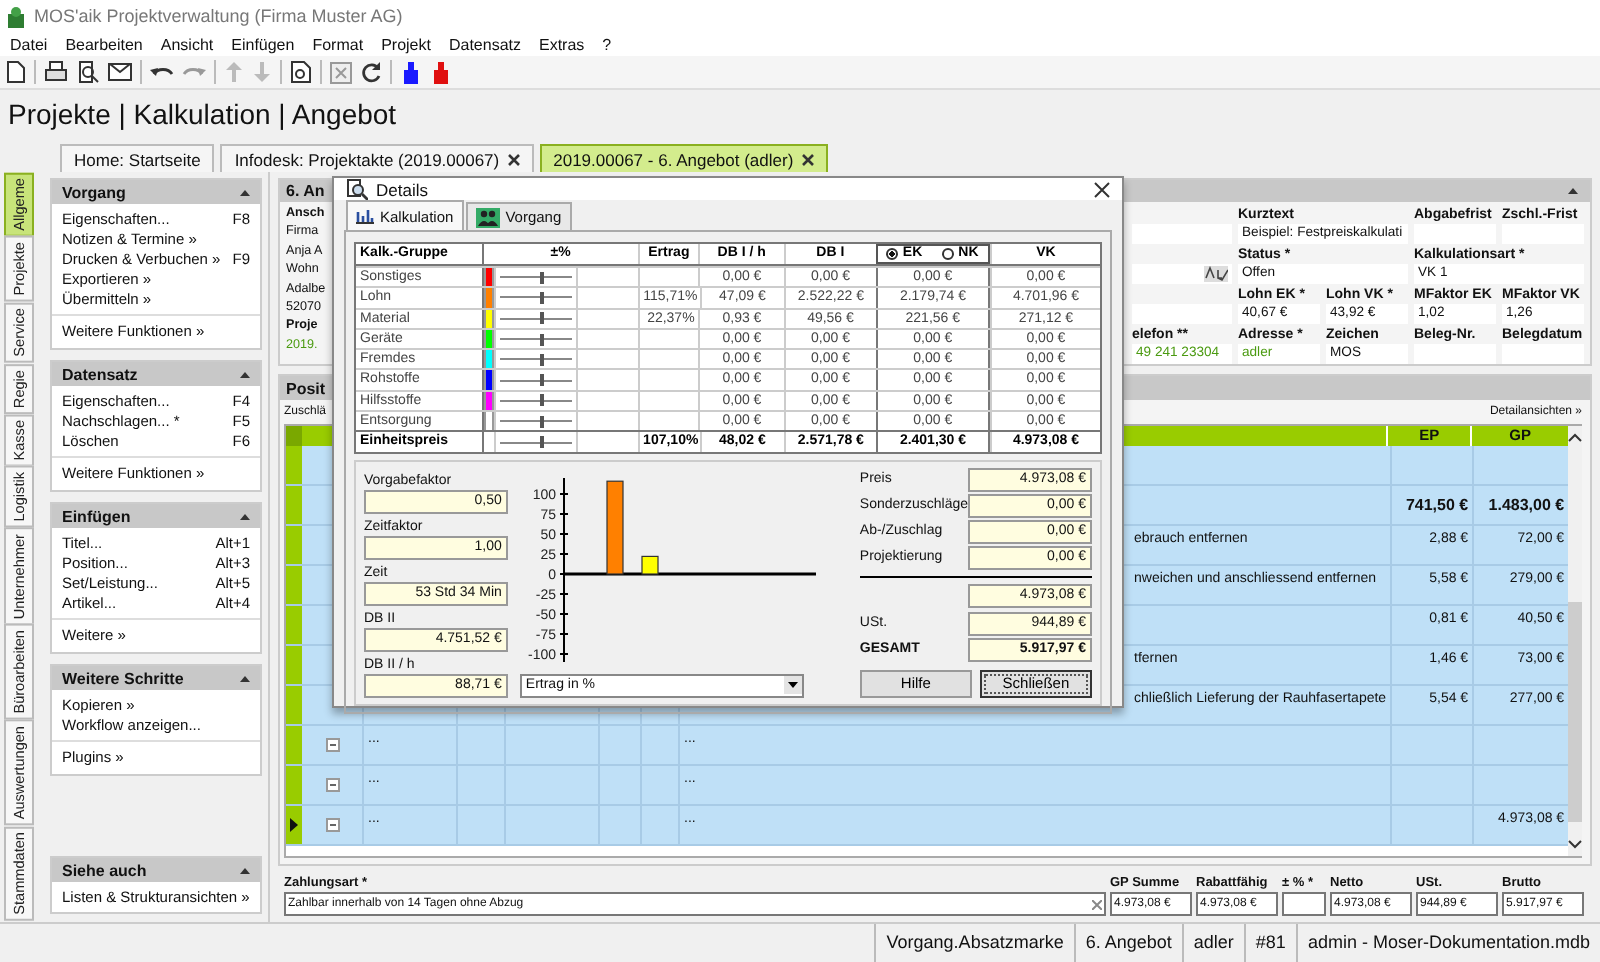  What do you see at coordinates (1269, 943) in the screenshot?
I see `status-segment: #81` at bounding box center [1269, 943].